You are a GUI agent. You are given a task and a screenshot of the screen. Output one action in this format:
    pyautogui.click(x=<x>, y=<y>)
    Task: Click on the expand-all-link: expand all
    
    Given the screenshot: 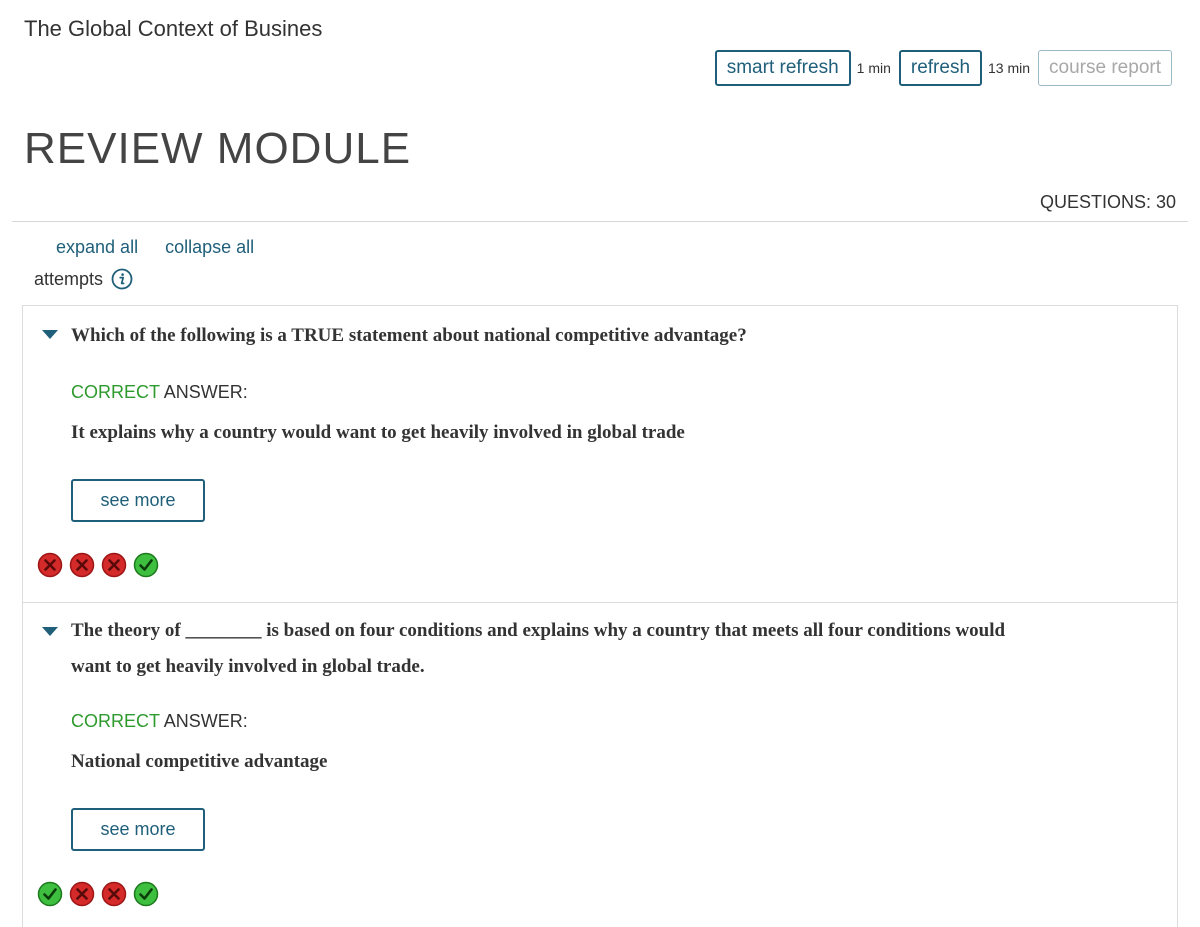 What is the action you would take?
    pyautogui.click(x=97, y=247)
    